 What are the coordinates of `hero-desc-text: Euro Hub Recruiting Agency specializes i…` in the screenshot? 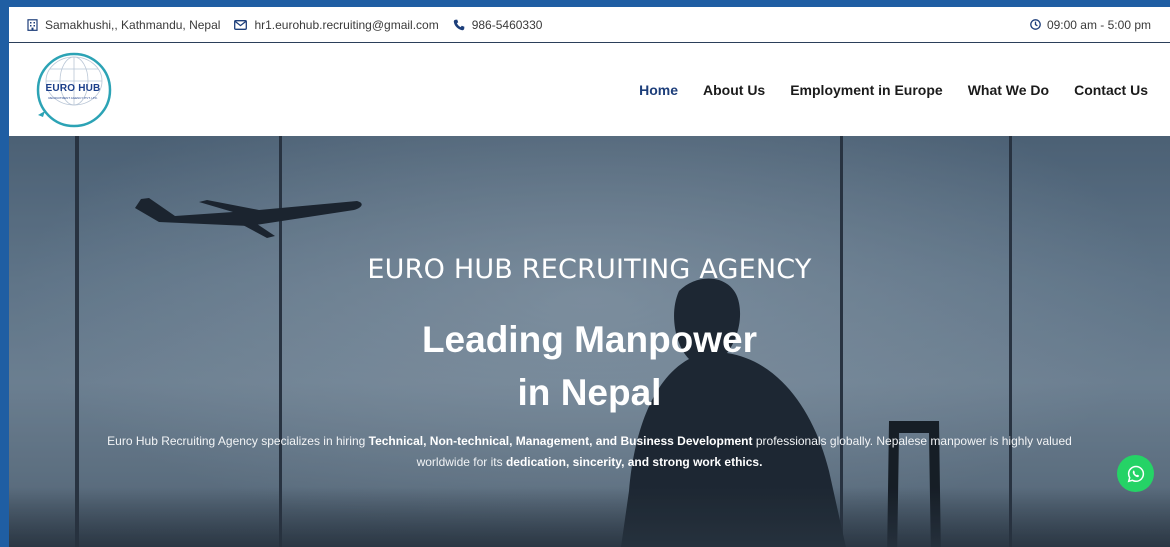 It's located at (238, 441).